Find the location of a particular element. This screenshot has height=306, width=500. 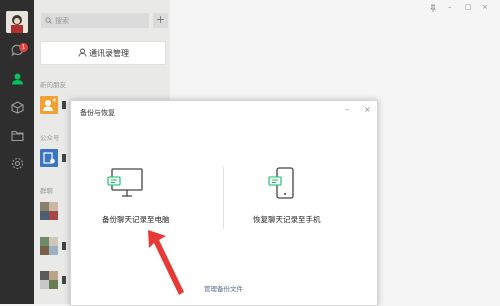

search-icon is located at coordinates (48, 20).